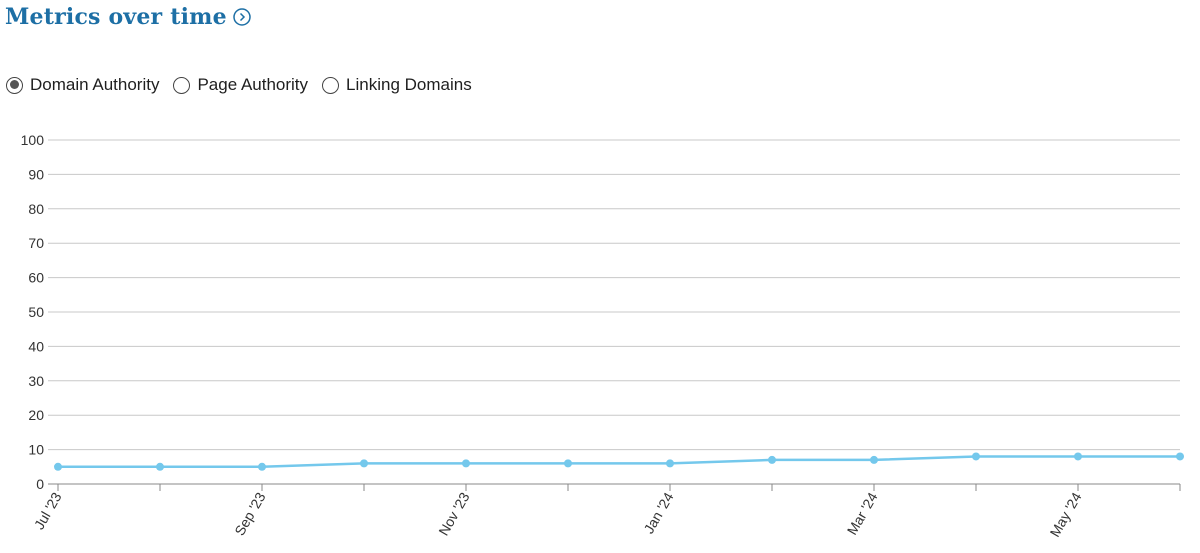  What do you see at coordinates (1065, 514) in the screenshot?
I see `x-tick-label: May '24` at bounding box center [1065, 514].